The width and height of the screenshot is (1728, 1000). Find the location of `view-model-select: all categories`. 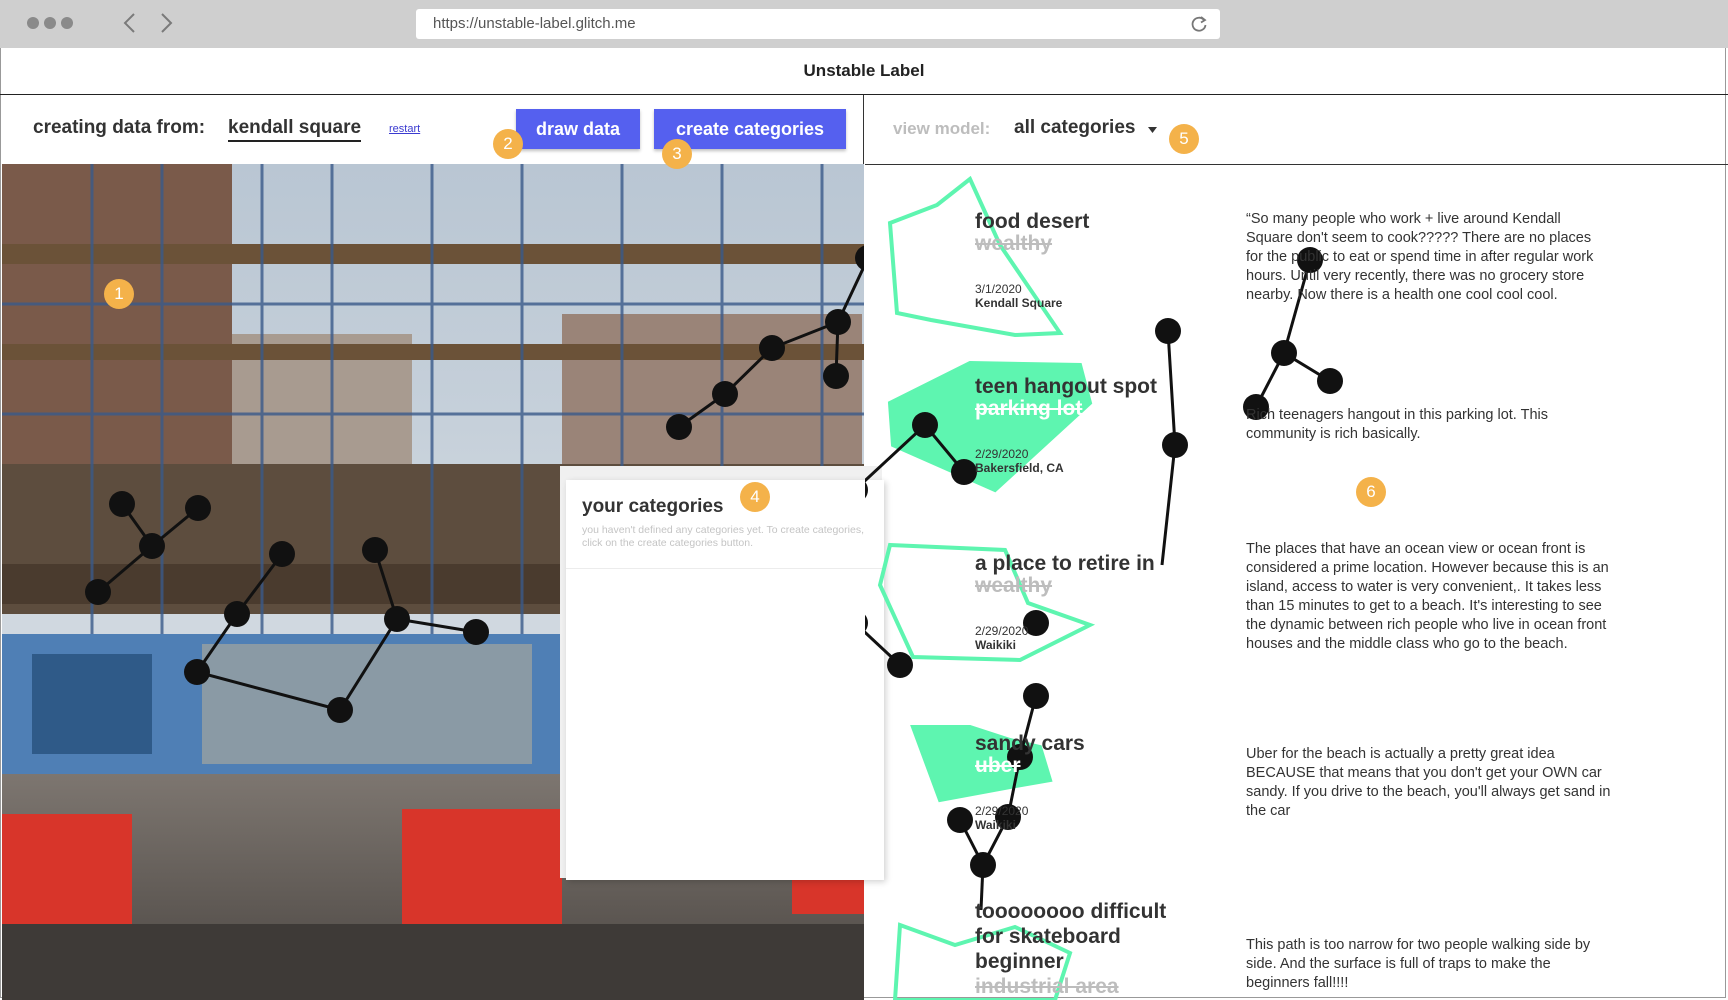

view-model-select: all categories is located at coordinates (1074, 128).